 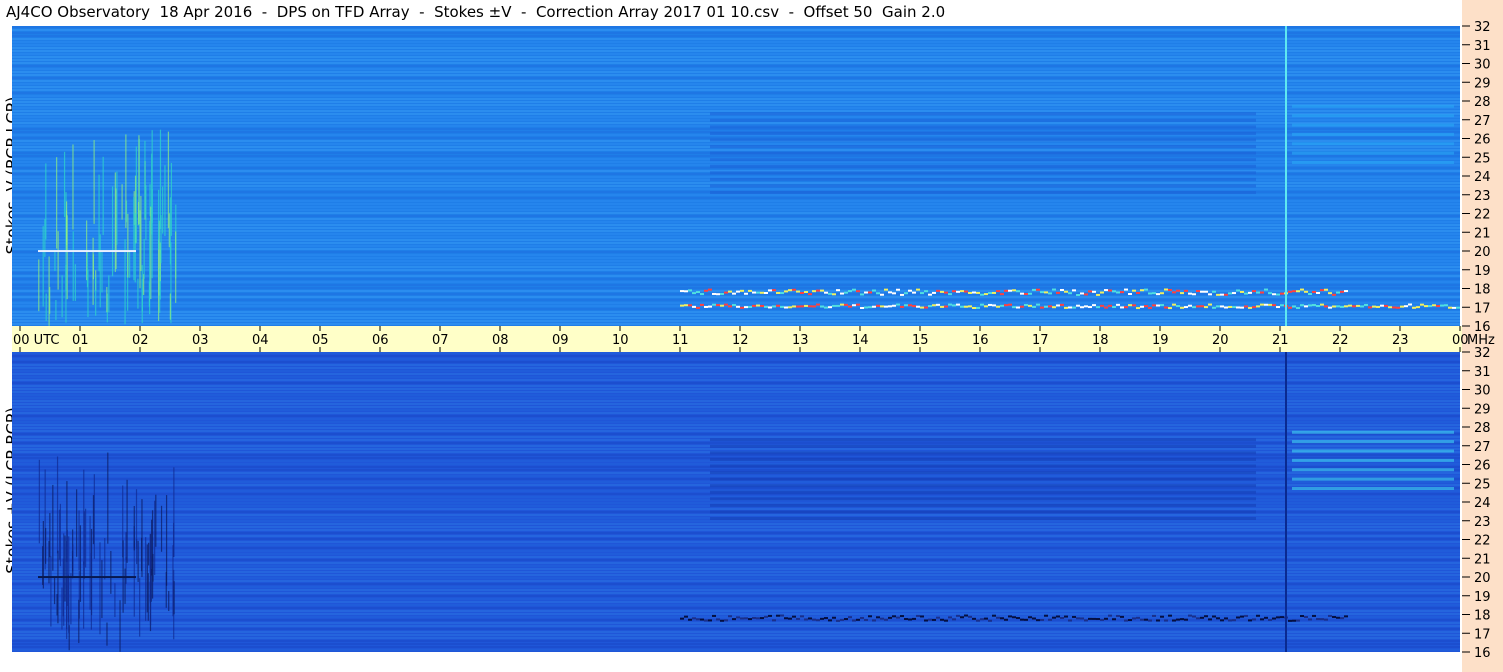 What do you see at coordinates (1482, 233) in the screenshot?
I see `freq-tick-label: 21` at bounding box center [1482, 233].